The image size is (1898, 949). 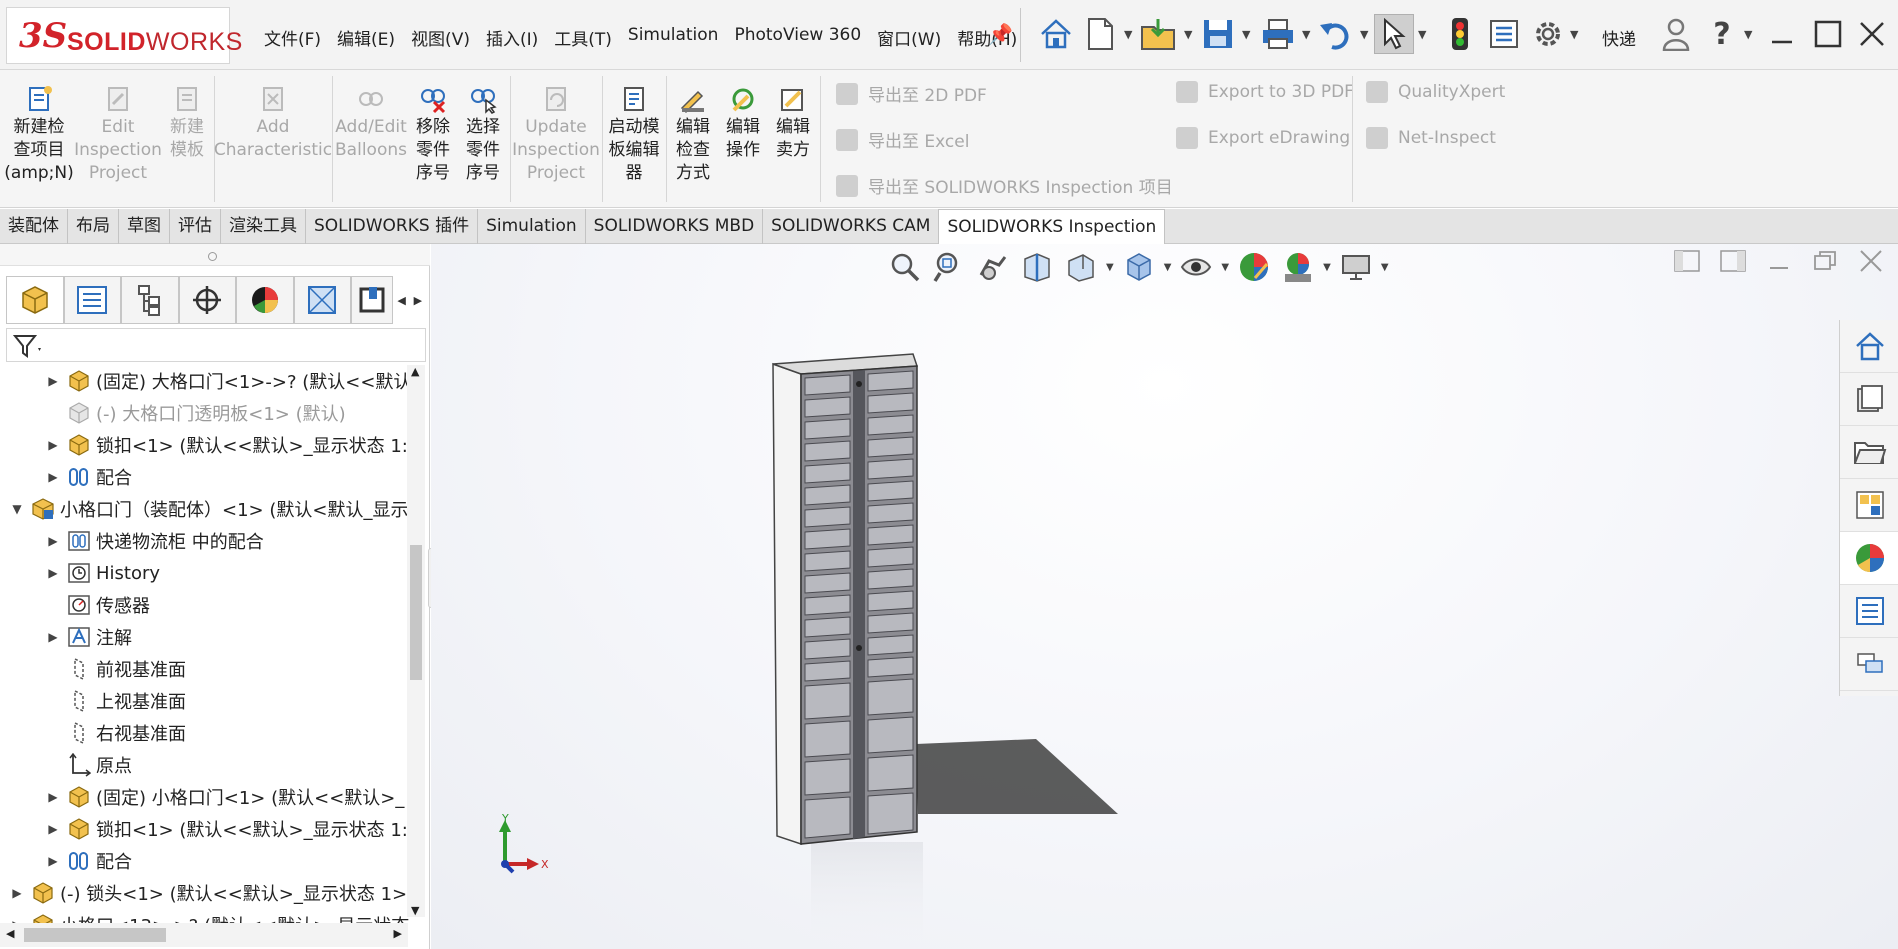 I want to click on file-explorer-folder-icon, so click(x=1869, y=452).